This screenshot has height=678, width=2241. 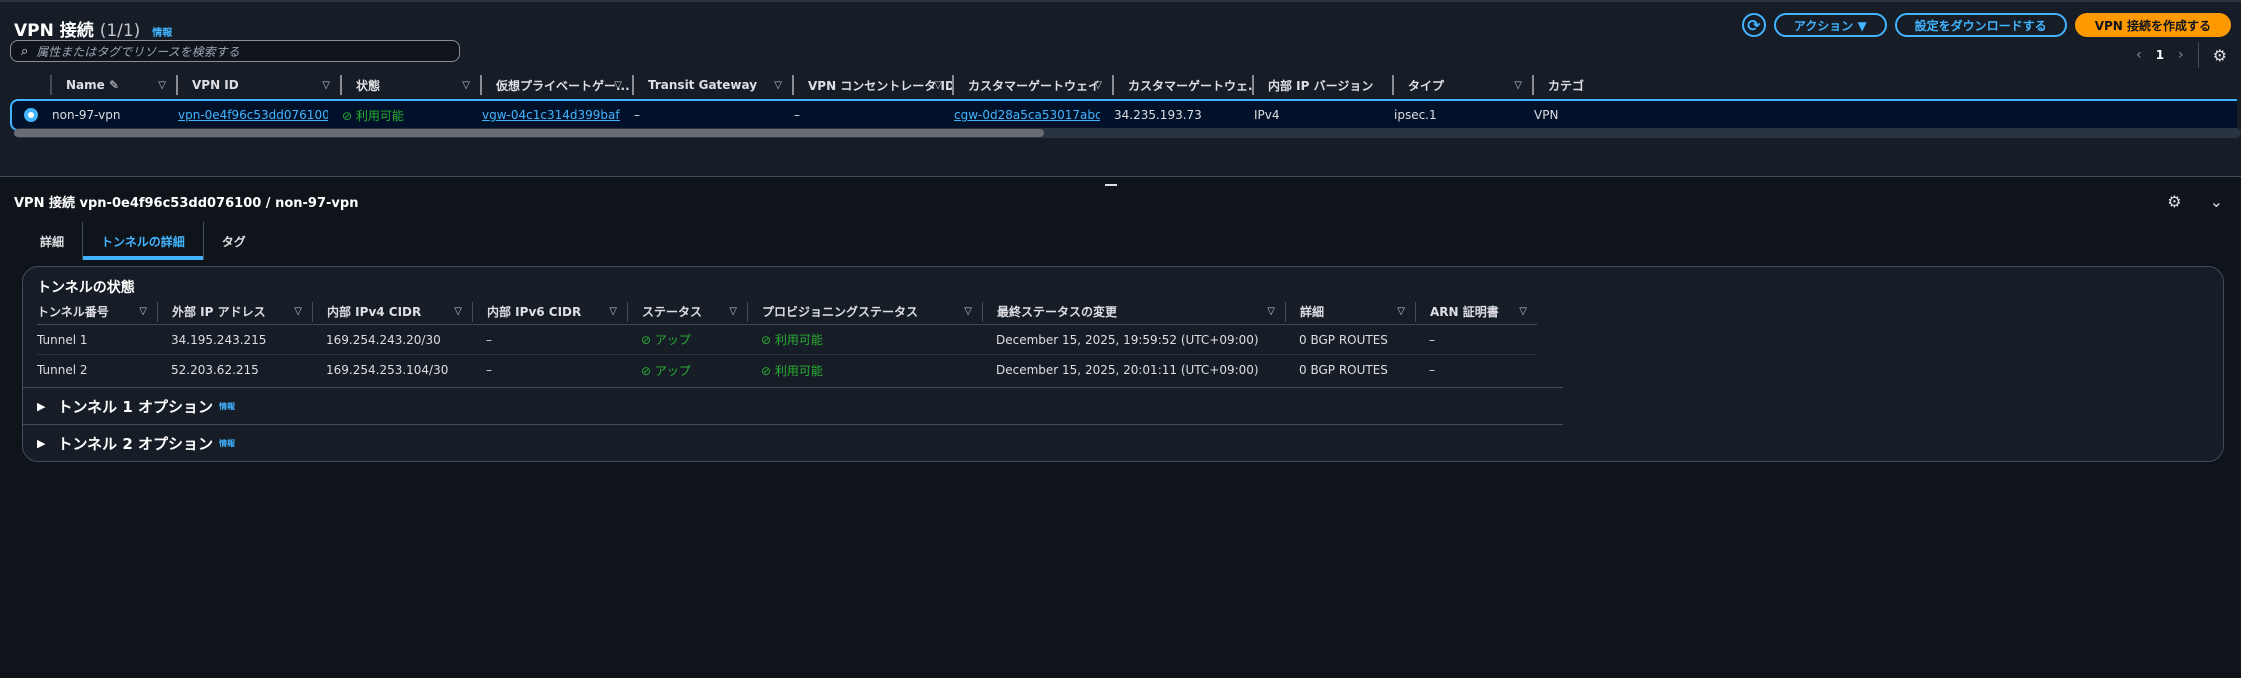 What do you see at coordinates (1158, 115) in the screenshot?
I see `cell-cgw-ip: 34.235.193.73` at bounding box center [1158, 115].